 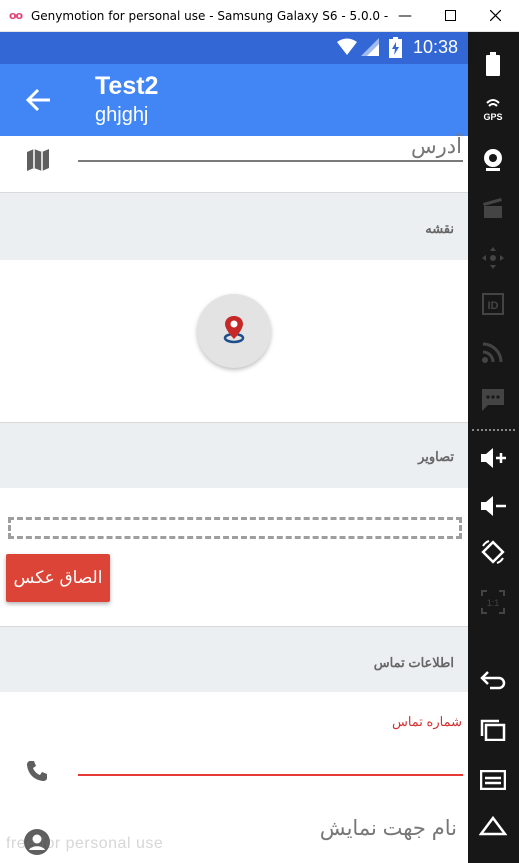 I want to click on wifi-icon, so click(x=347, y=46).